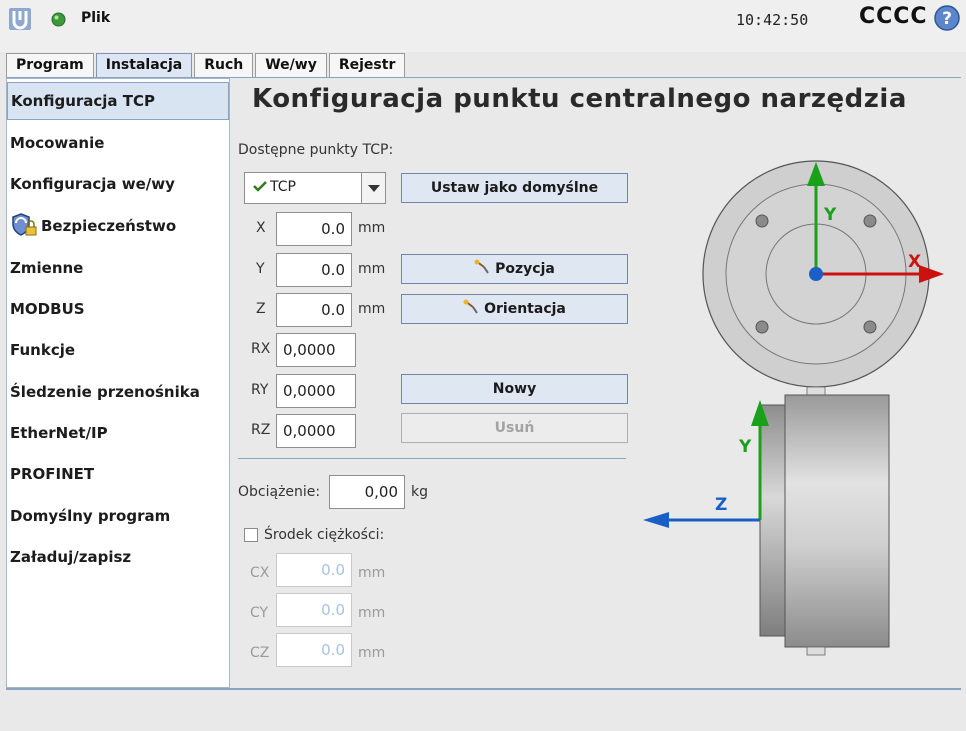 The height and width of the screenshot is (731, 966). Describe the element at coordinates (24, 224) in the screenshot. I see `safety-shield-lock-icon` at that location.